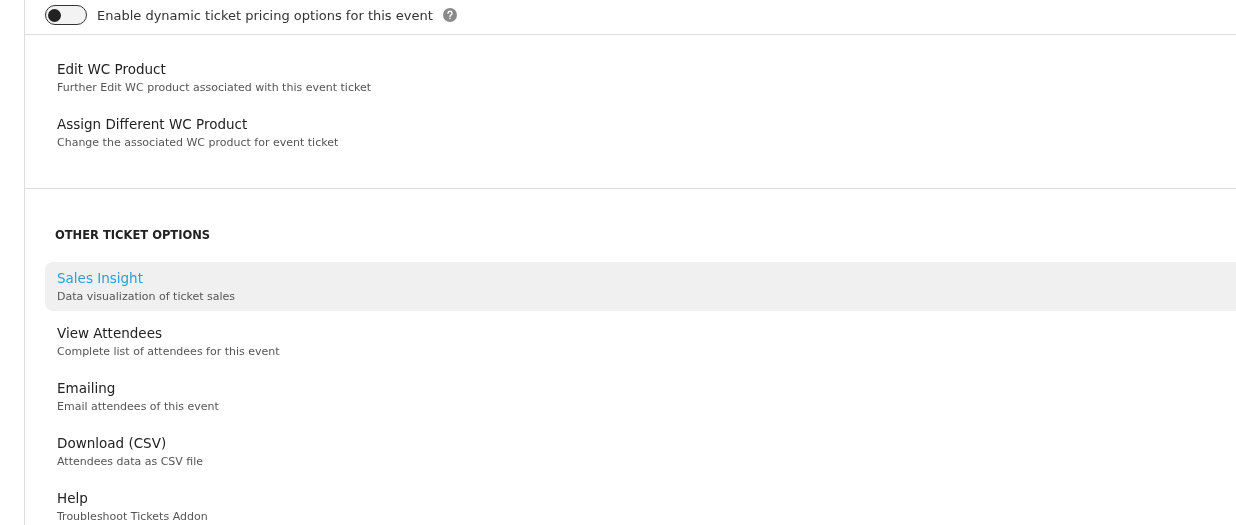  I want to click on menu-item: Help Troubleshoot Tickets Addon, so click(640, 503).